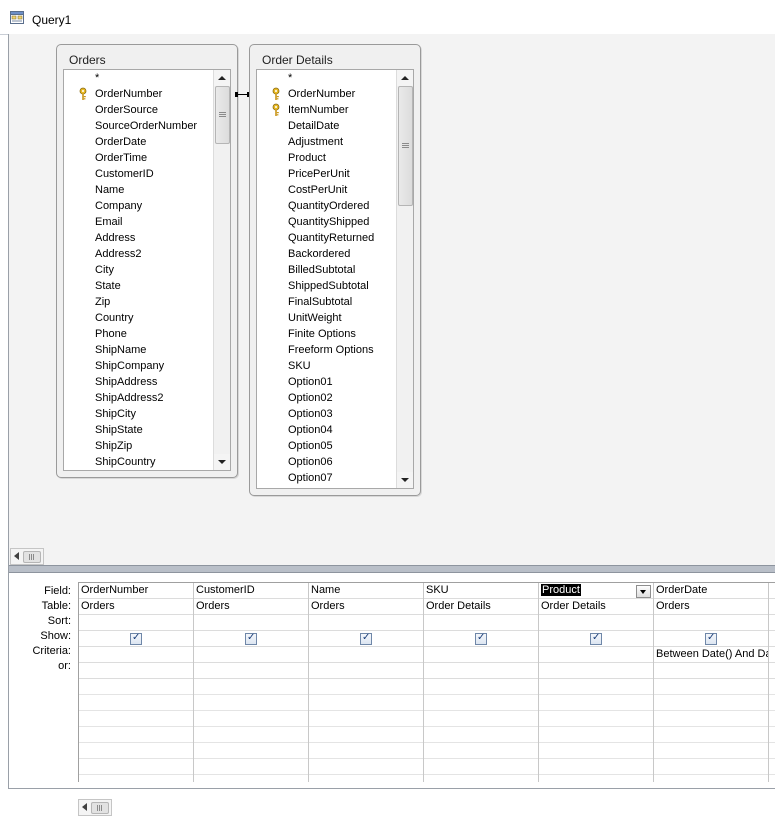 The width and height of the screenshot is (775, 816). Describe the element at coordinates (138, 286) in the screenshot. I see `field-item: State` at that location.